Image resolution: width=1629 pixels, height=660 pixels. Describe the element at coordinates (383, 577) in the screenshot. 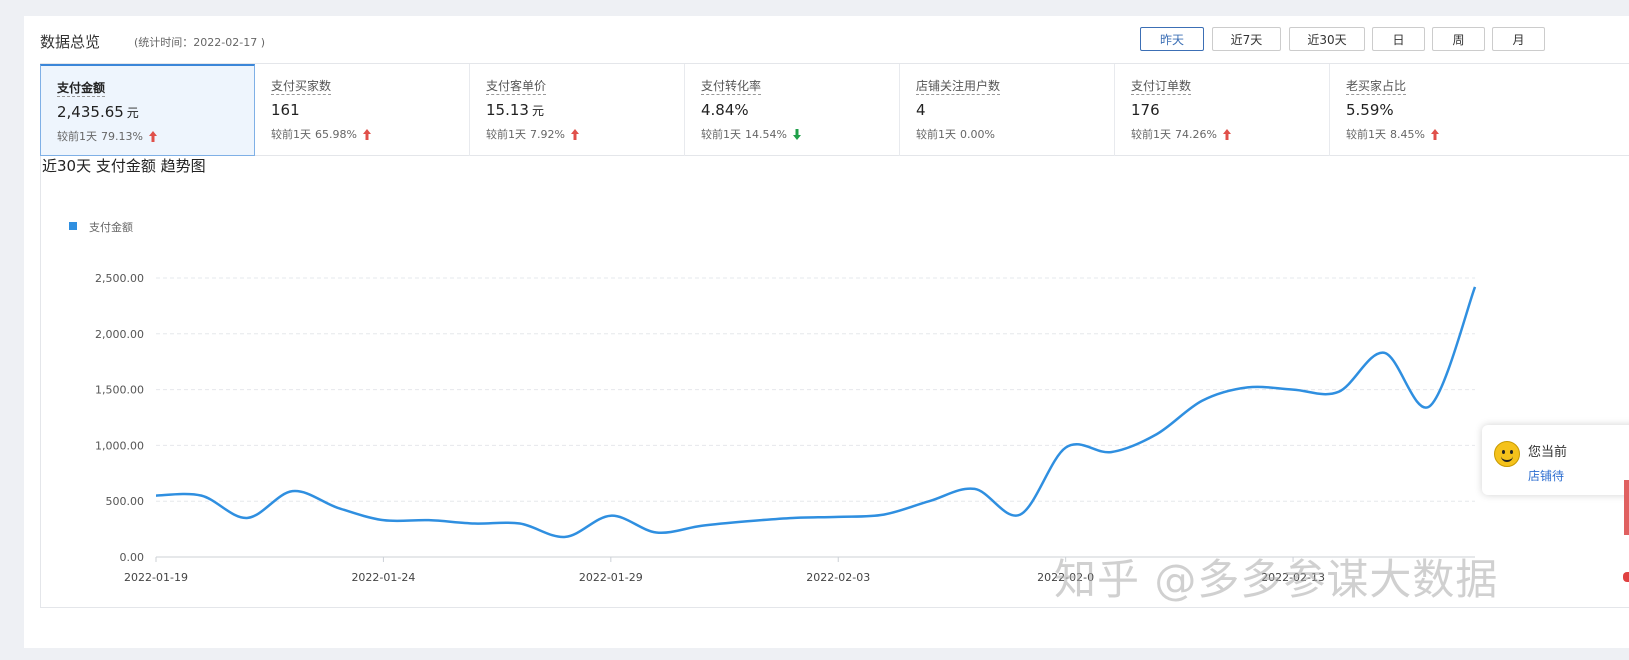

I see `x-tick-label: 2022-01-24` at that location.